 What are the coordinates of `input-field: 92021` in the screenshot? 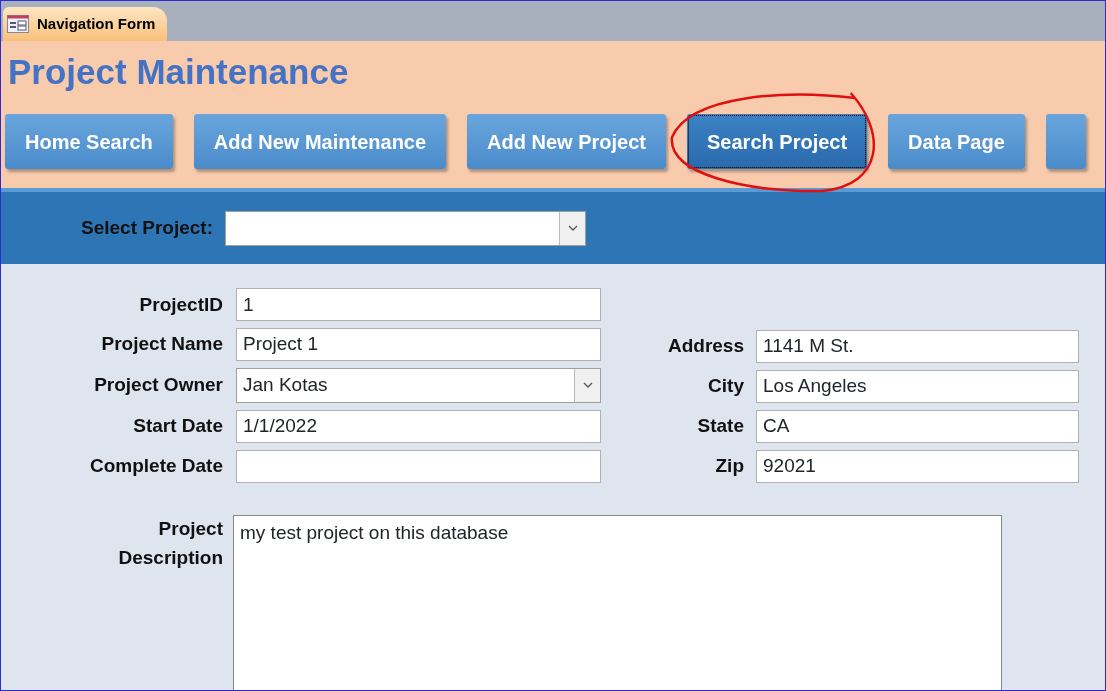 It's located at (917, 466).